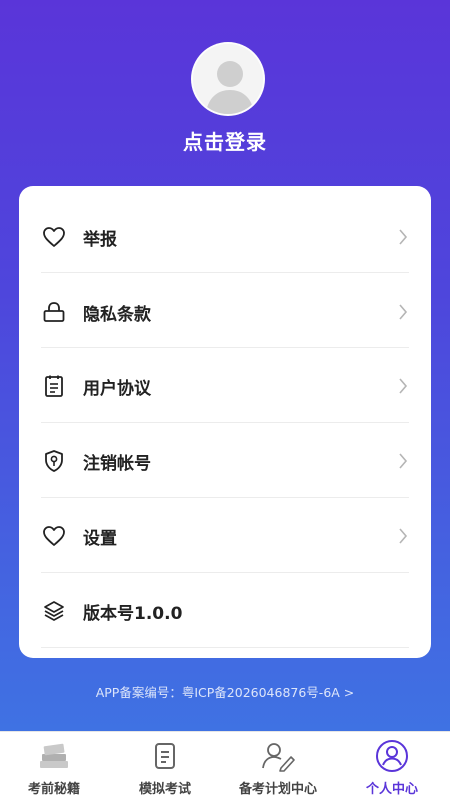 This screenshot has height=800, width=450. Describe the element at coordinates (225, 765) in the screenshot. I see `bottom-tab-bar: 考前秘籍 模拟考试 备考计划中心 个人中心` at that location.